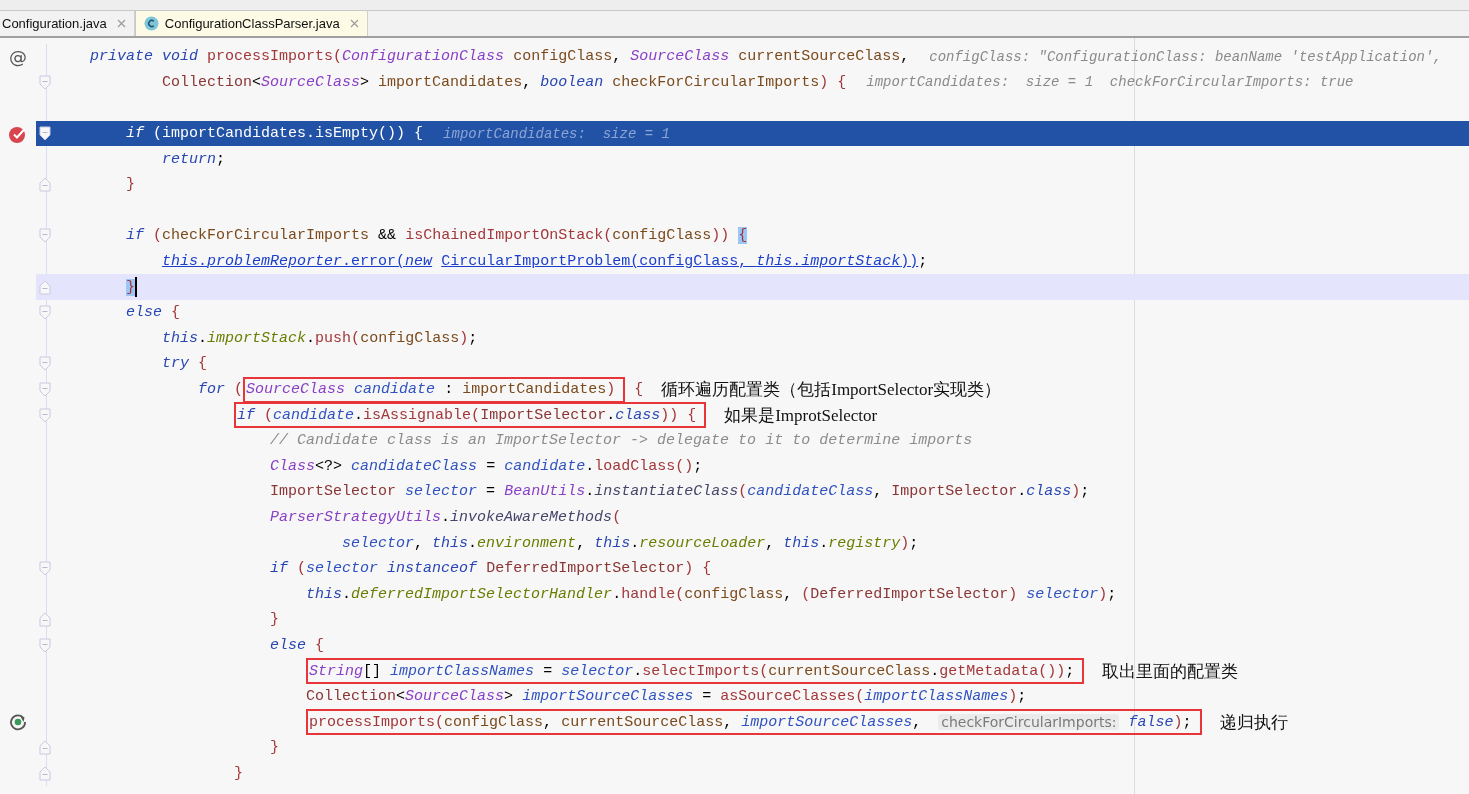 The image size is (1469, 794). Describe the element at coordinates (1170, 671) in the screenshot. I see `annotation-note: 取出里面的配置类` at that location.